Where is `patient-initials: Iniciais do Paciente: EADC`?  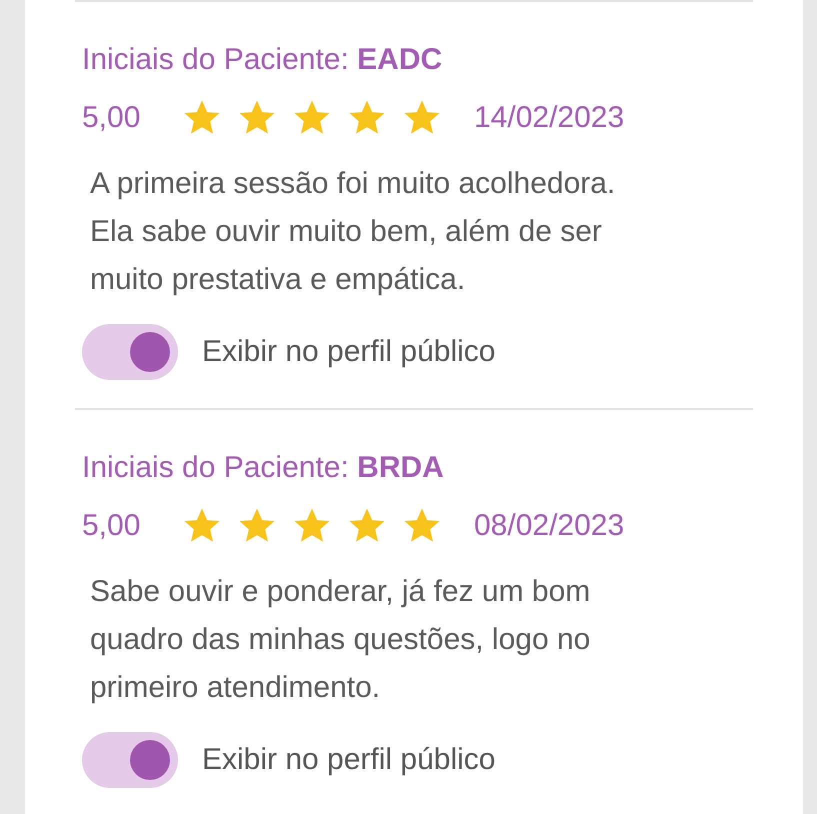 patient-initials: Iniciais do Paciente: EADC is located at coordinates (263, 60).